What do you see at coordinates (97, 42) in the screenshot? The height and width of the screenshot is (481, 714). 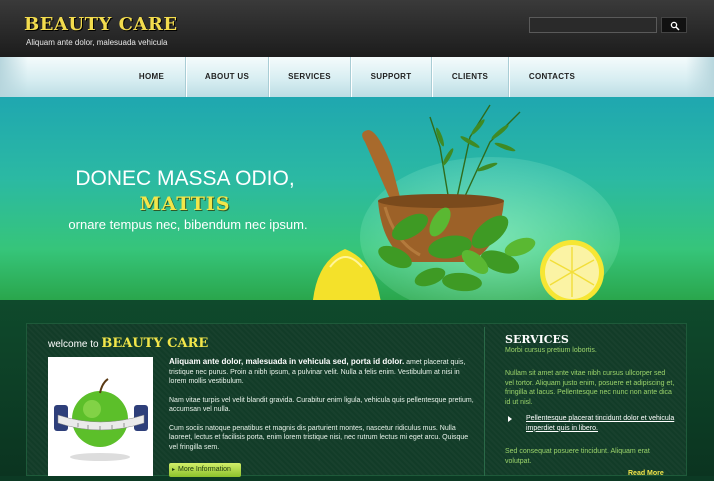 I see `site-tagline: Aliquam ante dolor, malesuada vehicula` at bounding box center [97, 42].